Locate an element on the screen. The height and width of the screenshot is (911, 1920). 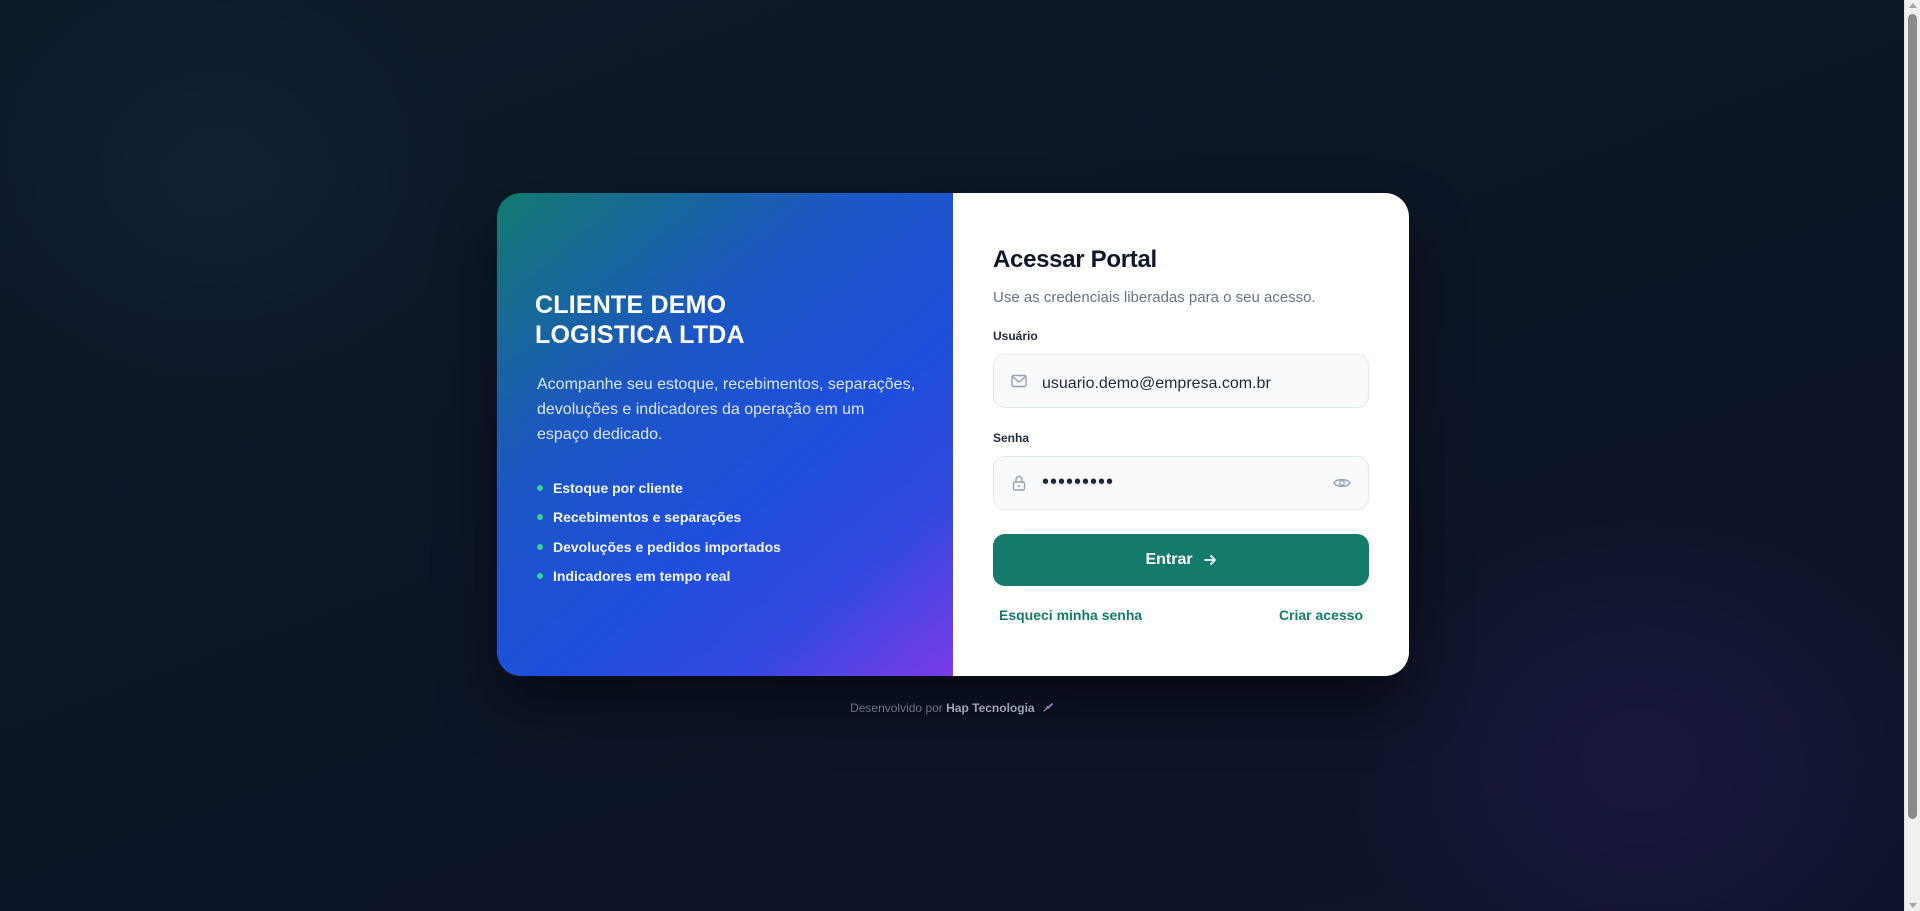
vertical-scrollbar is located at coordinates (1912, 455).